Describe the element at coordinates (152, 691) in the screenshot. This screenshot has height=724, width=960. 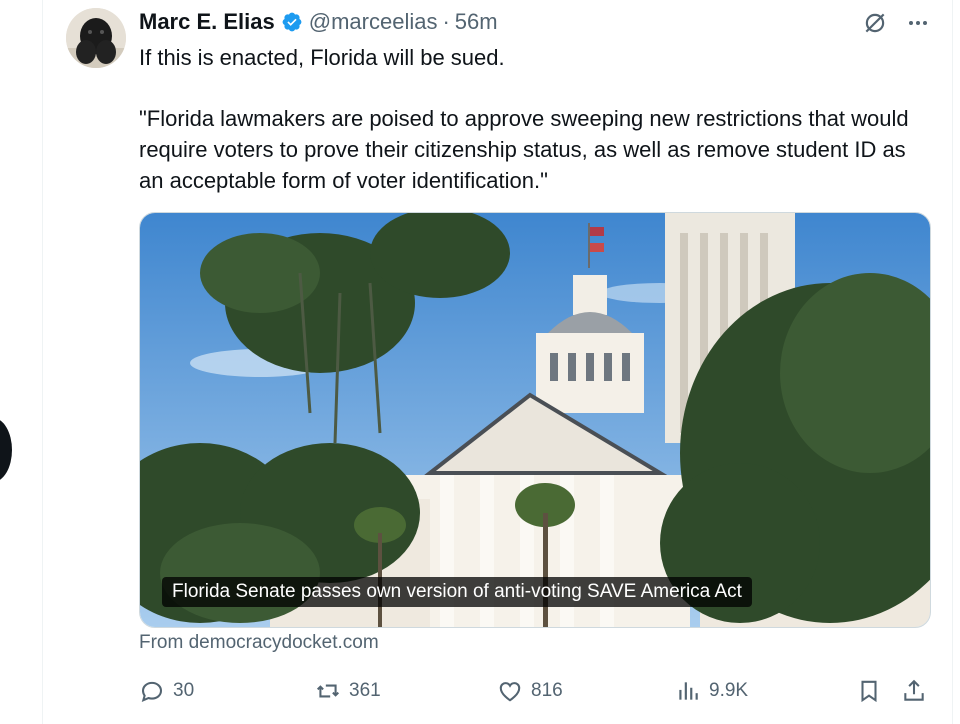
I see `reply-icon` at that location.